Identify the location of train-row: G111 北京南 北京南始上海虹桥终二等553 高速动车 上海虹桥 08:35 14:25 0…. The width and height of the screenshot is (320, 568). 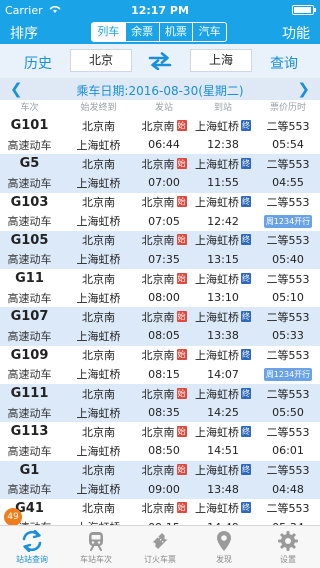
(160, 403).